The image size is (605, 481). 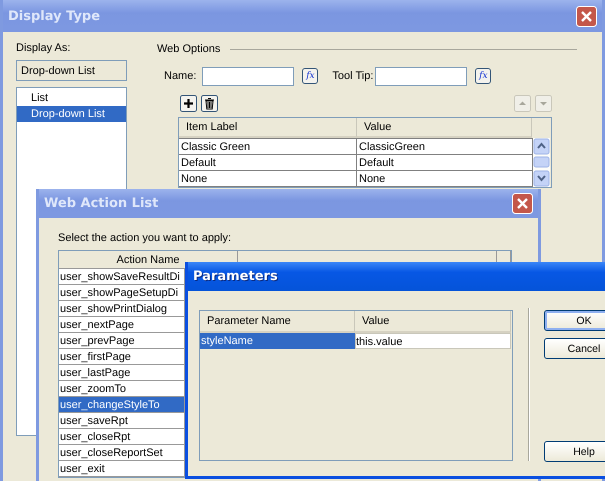 What do you see at coordinates (188, 49) in the screenshot?
I see `section-heading: Web Options` at bounding box center [188, 49].